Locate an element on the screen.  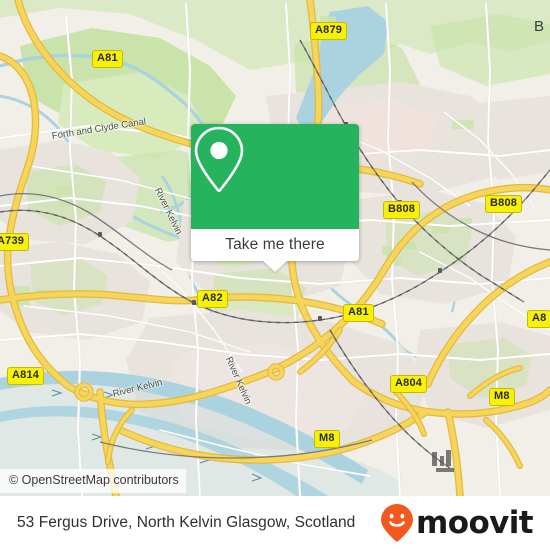
callout-action-area: Take me there is located at coordinates (275, 250).